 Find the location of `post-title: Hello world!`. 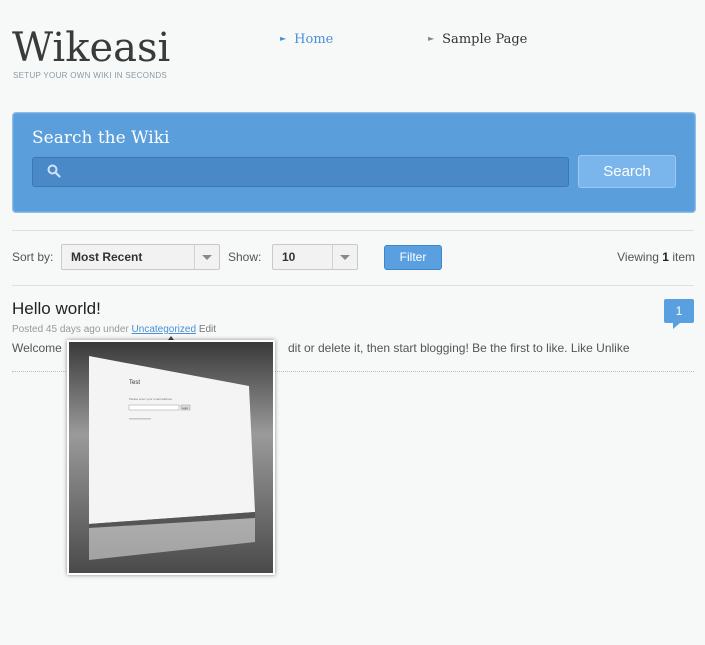

post-title: Hello world! is located at coordinates (56, 309).